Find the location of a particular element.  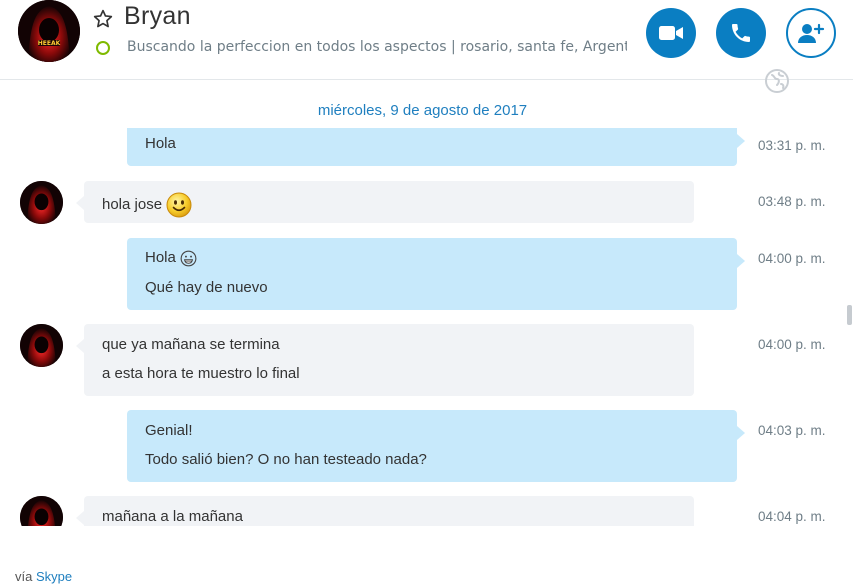

contact-avatar: HEEAK is located at coordinates (49, 31).